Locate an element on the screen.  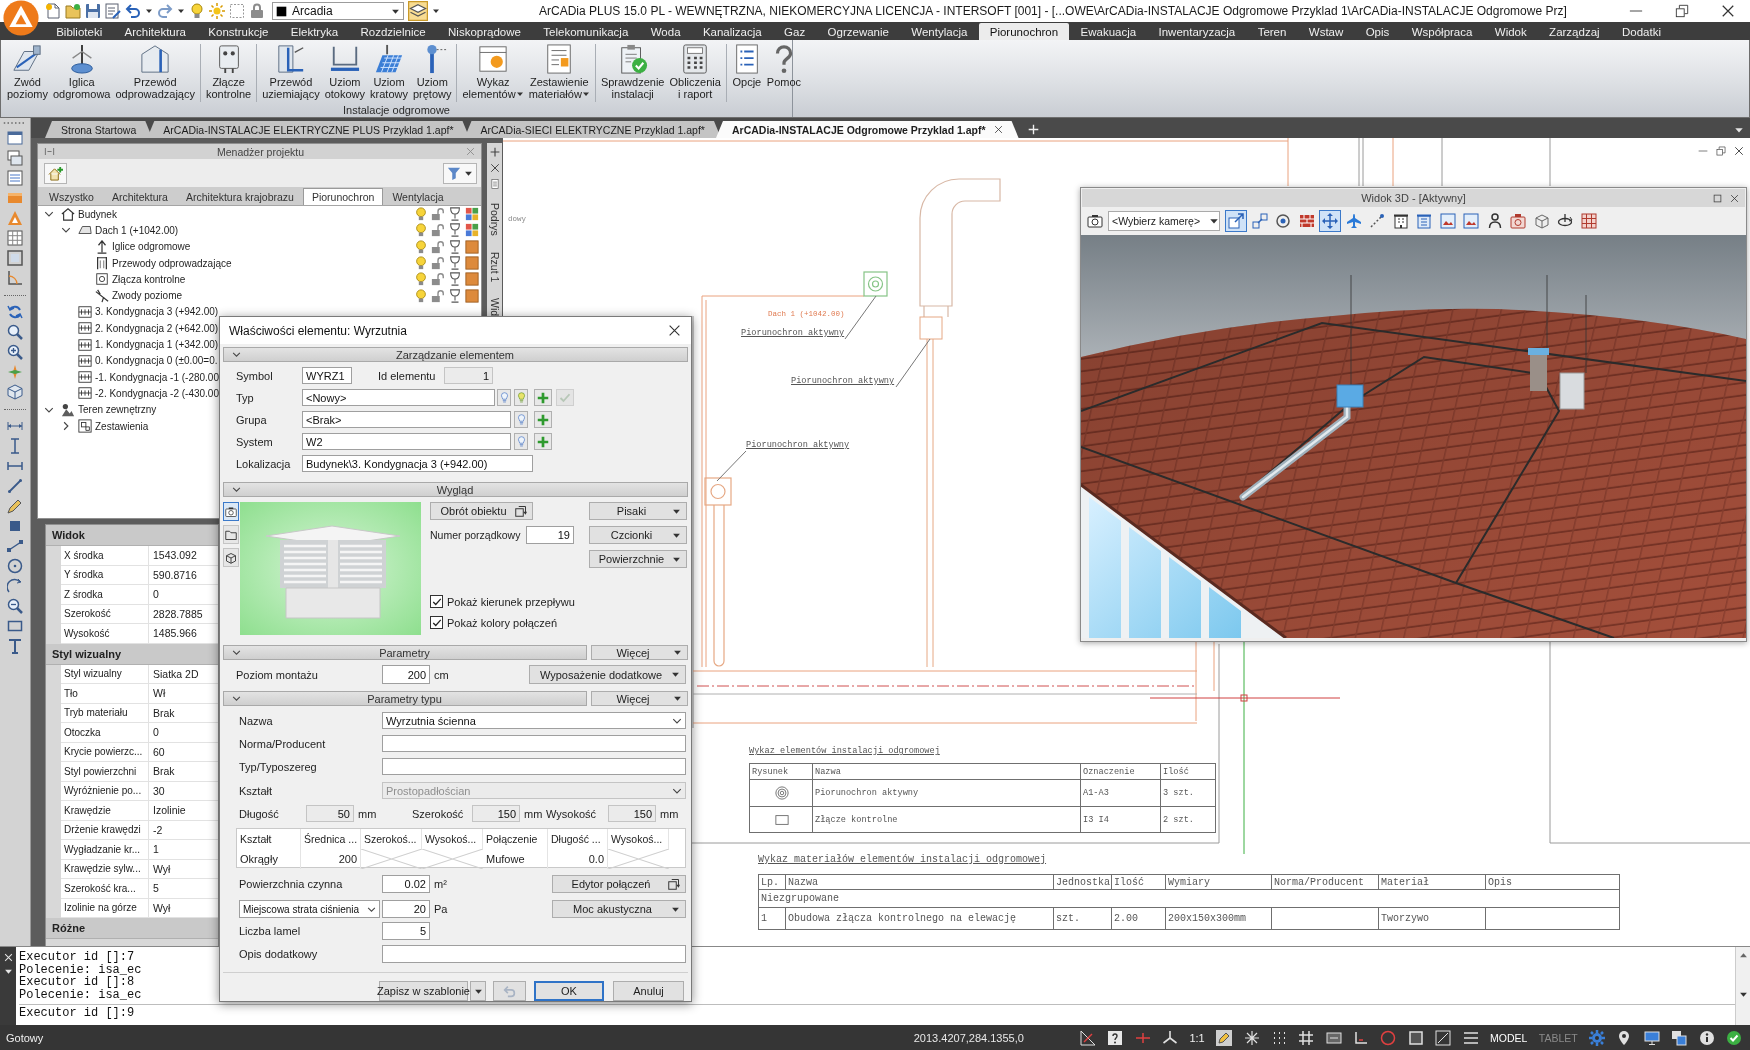
dropdown-button is located at coordinates (478, 991).